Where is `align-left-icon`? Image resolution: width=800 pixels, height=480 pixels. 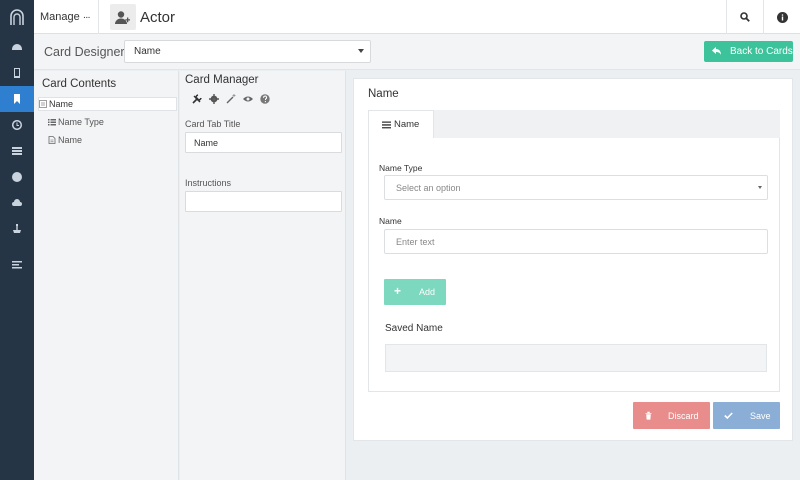 align-left-icon is located at coordinates (17, 265).